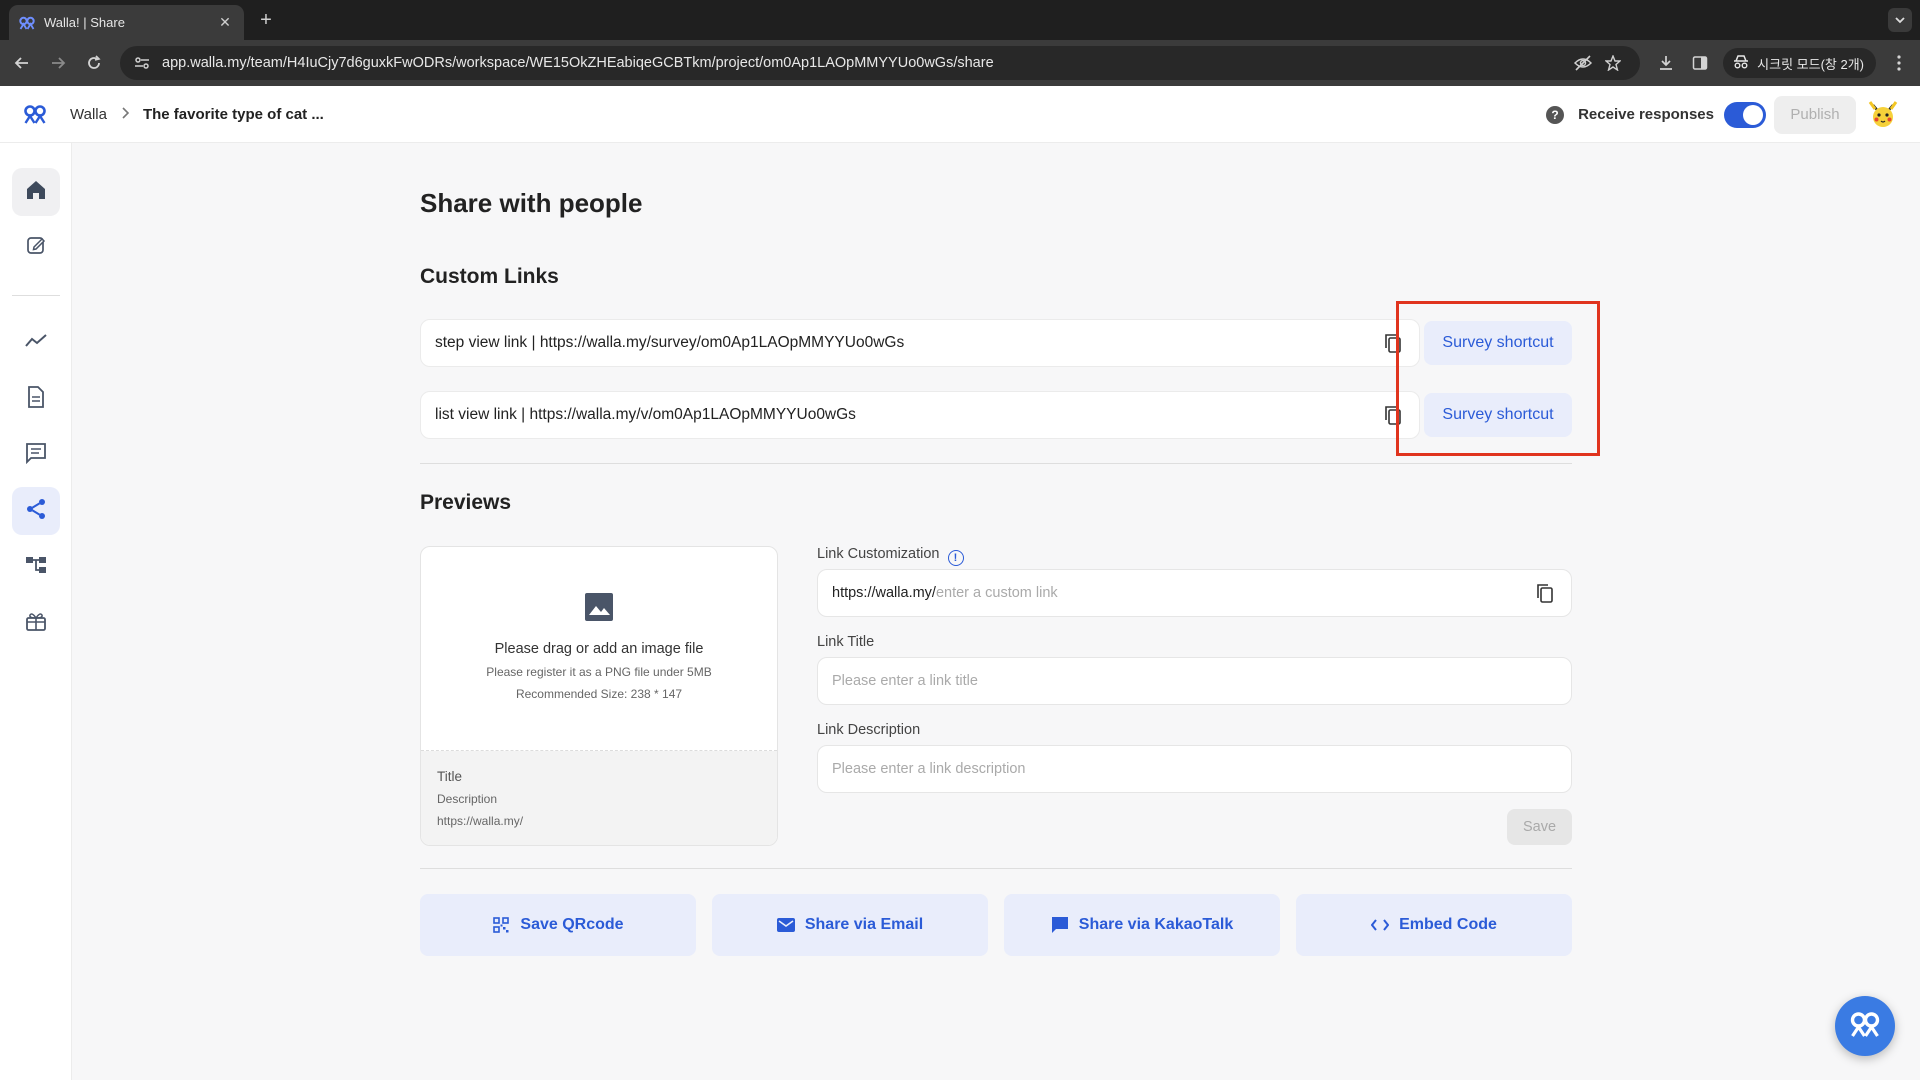 The width and height of the screenshot is (1920, 1080). What do you see at coordinates (58, 63) in the screenshot?
I see `forward-icon` at bounding box center [58, 63].